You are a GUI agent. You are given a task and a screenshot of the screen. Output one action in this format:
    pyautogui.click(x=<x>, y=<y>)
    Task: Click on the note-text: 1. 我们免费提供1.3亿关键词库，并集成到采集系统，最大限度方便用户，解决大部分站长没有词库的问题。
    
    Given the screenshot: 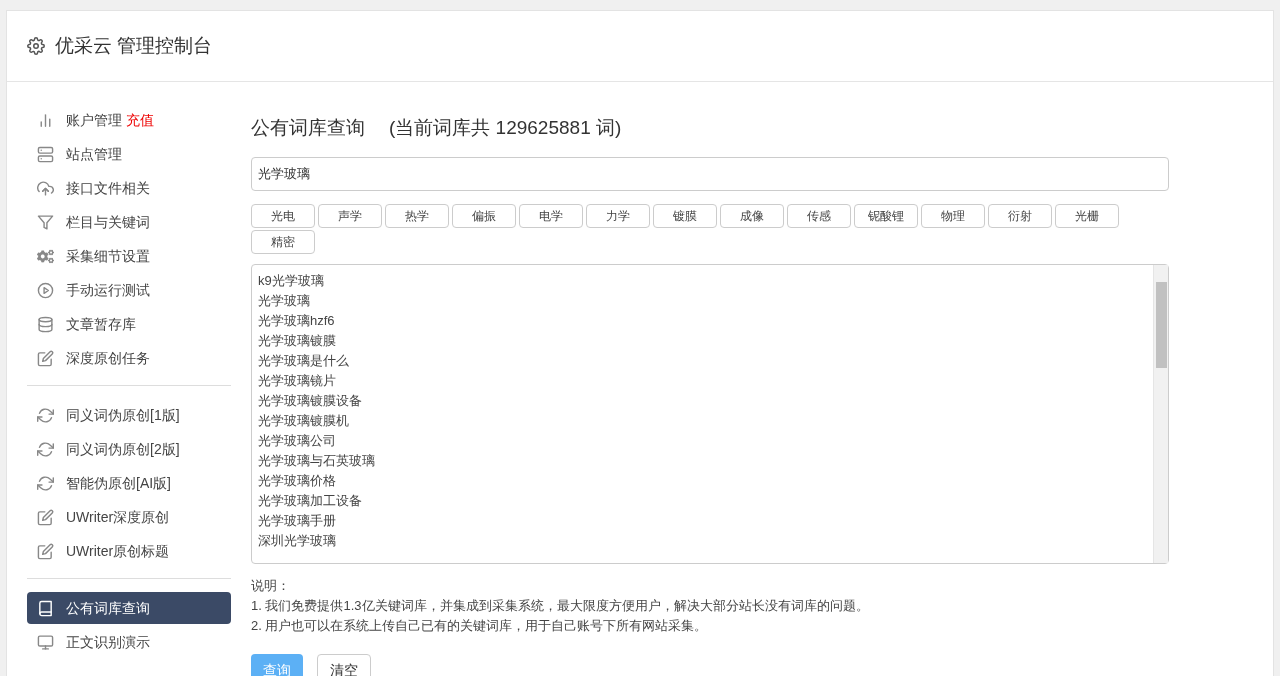 What is the action you would take?
    pyautogui.click(x=560, y=605)
    